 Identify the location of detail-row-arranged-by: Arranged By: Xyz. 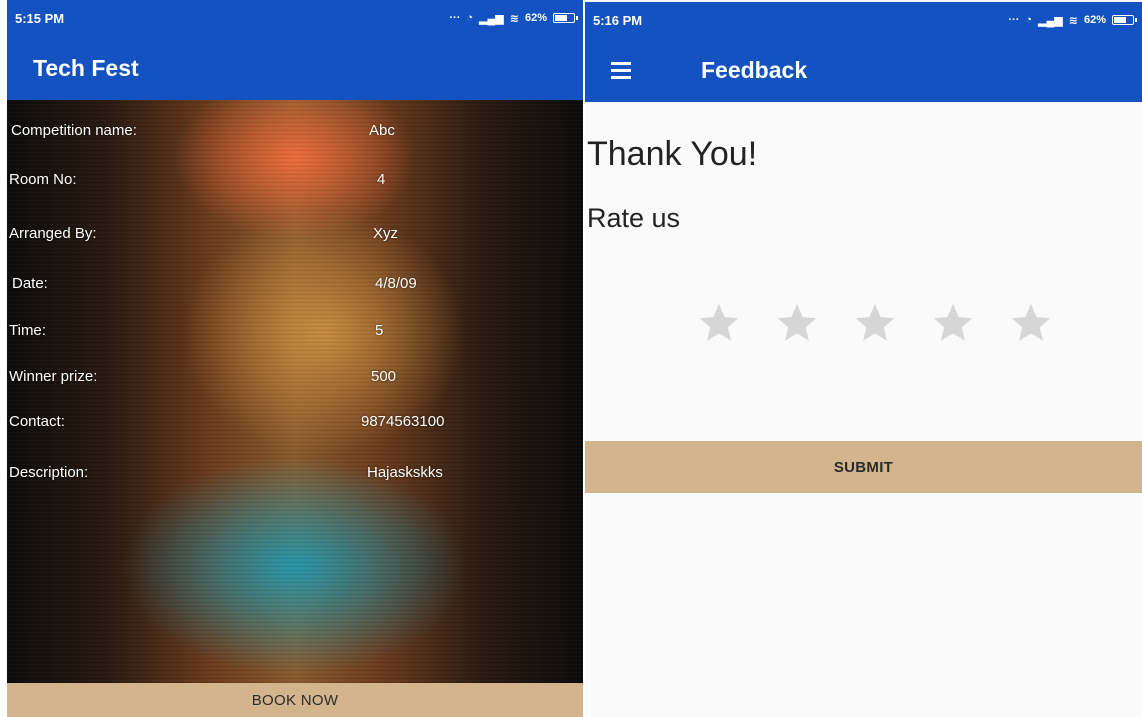
(295, 240).